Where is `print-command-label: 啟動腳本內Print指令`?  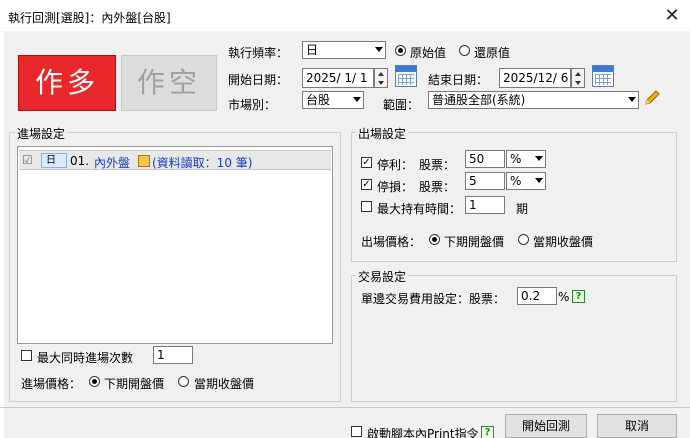 print-command-label: 啟動腳本內Print指令 is located at coordinates (423, 432).